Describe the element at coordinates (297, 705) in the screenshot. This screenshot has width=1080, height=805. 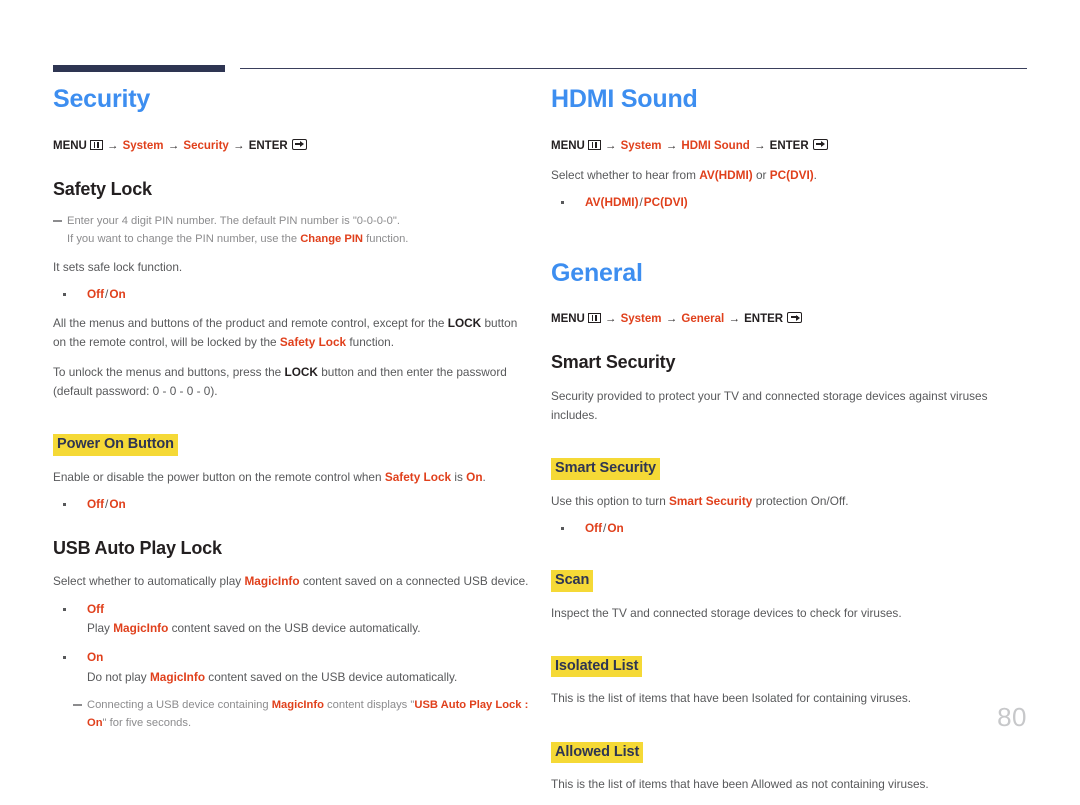
I see `keyword-magicinfo-4: MagicInfo` at that location.